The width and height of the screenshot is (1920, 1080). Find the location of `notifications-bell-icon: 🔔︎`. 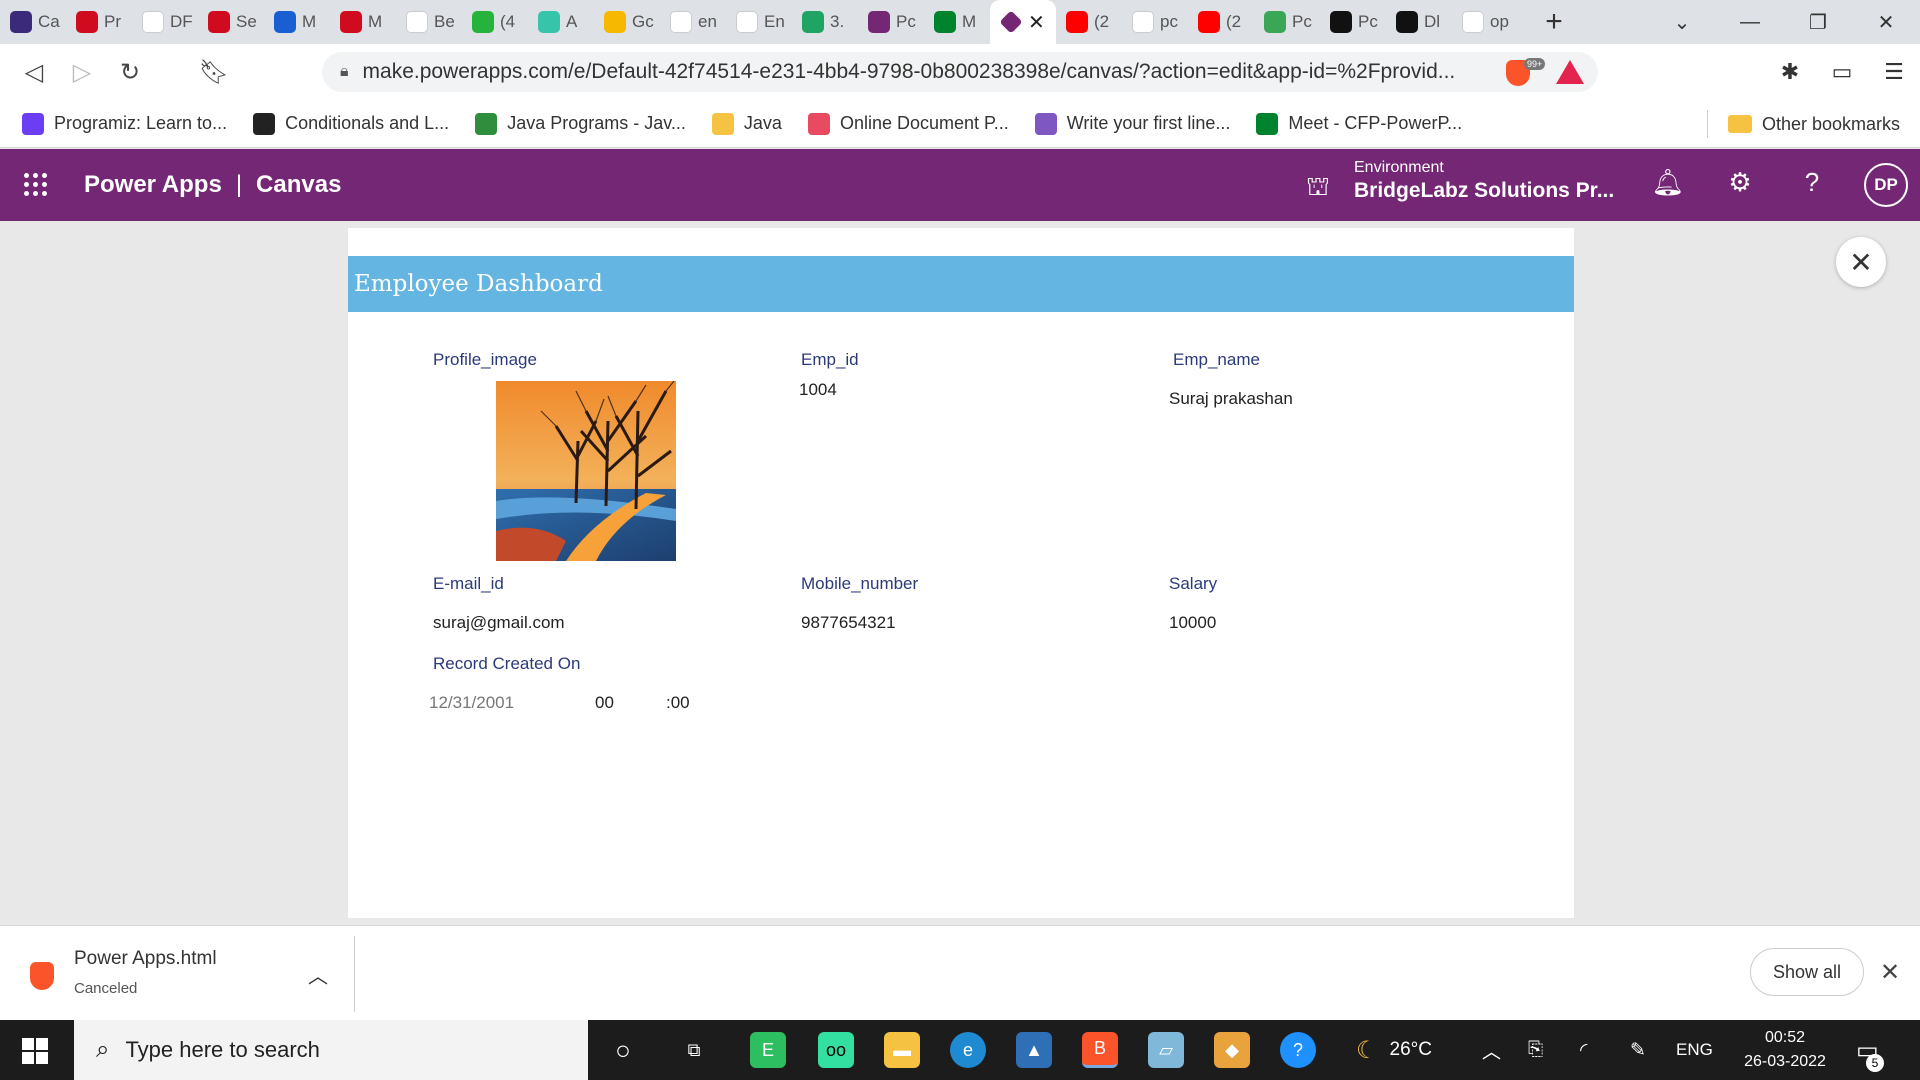

notifications-bell-icon: 🔔︎ is located at coordinates (1668, 182).